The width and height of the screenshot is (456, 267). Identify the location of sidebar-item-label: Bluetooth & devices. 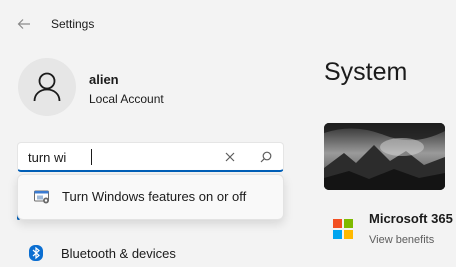
(118, 253).